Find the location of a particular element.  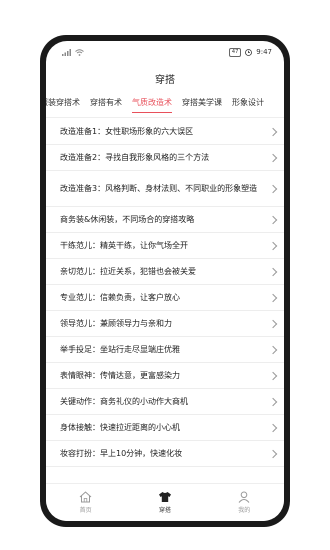

list-item-text: 专业范儿：信赖负责，让客户放心 is located at coordinates (120, 297).